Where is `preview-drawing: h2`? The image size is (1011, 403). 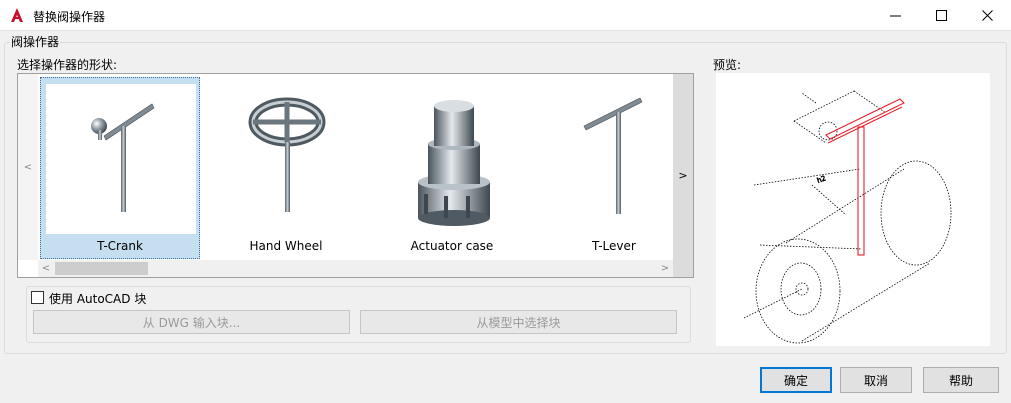
preview-drawing: h2 is located at coordinates (847, 217).